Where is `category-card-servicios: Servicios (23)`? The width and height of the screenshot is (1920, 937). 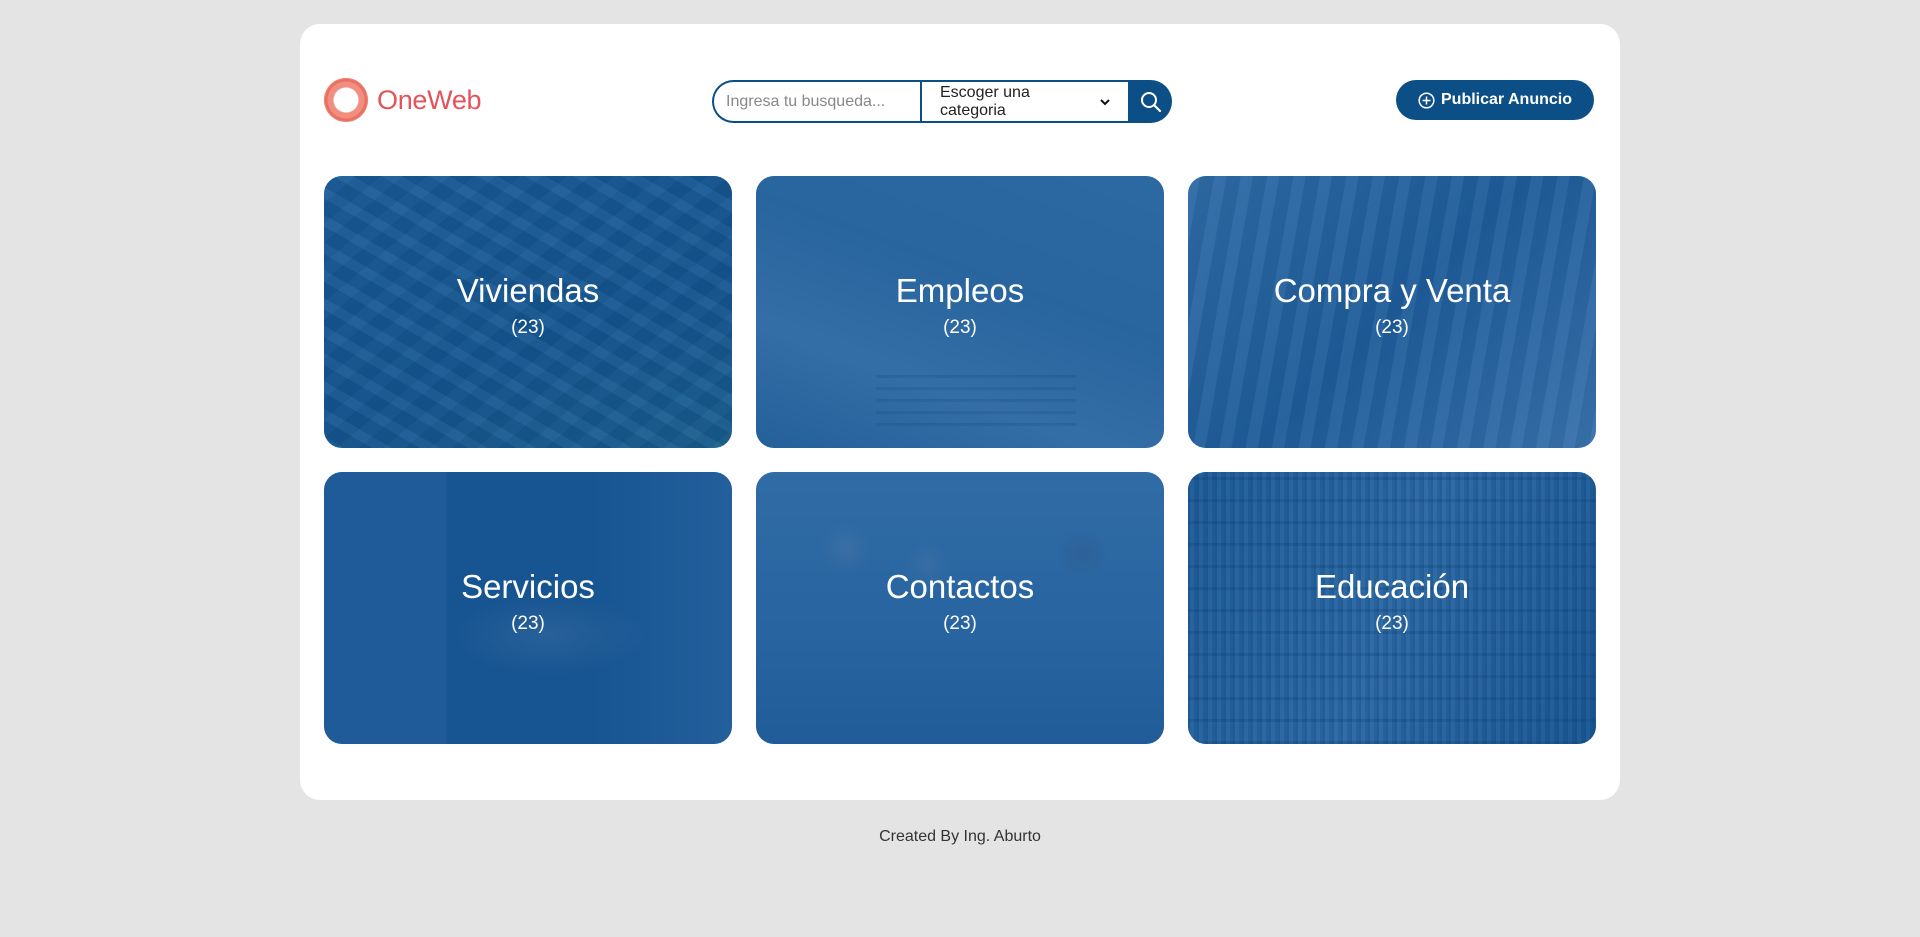
category-card-servicios: Servicios (23) is located at coordinates (528, 608).